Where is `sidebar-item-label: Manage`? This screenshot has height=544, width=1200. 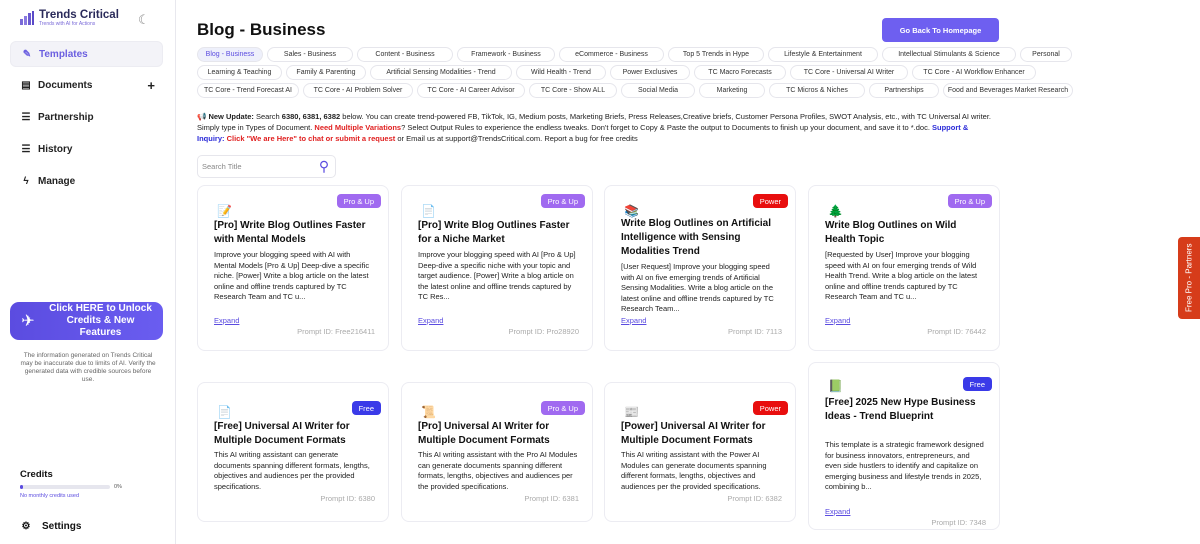 sidebar-item-label: Manage is located at coordinates (57, 181).